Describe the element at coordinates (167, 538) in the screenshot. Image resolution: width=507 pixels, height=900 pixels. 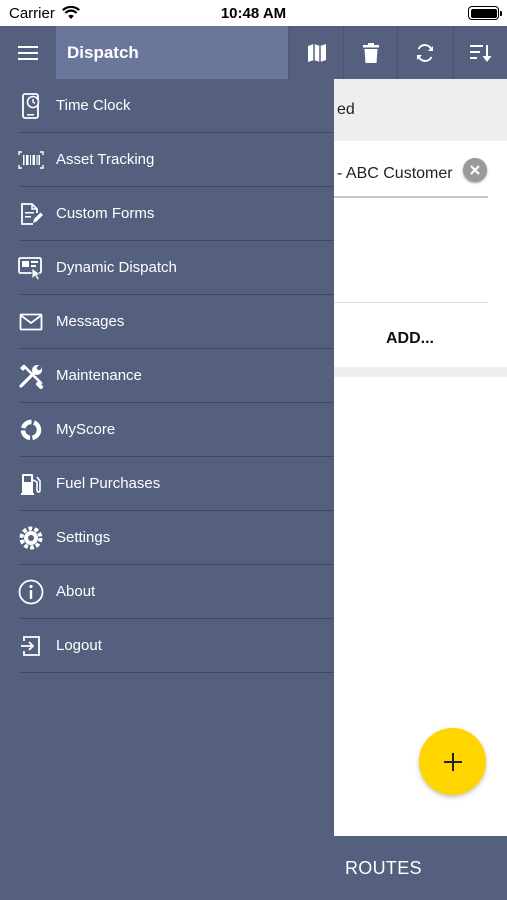
I see `drawer-item-settings: Settings` at that location.